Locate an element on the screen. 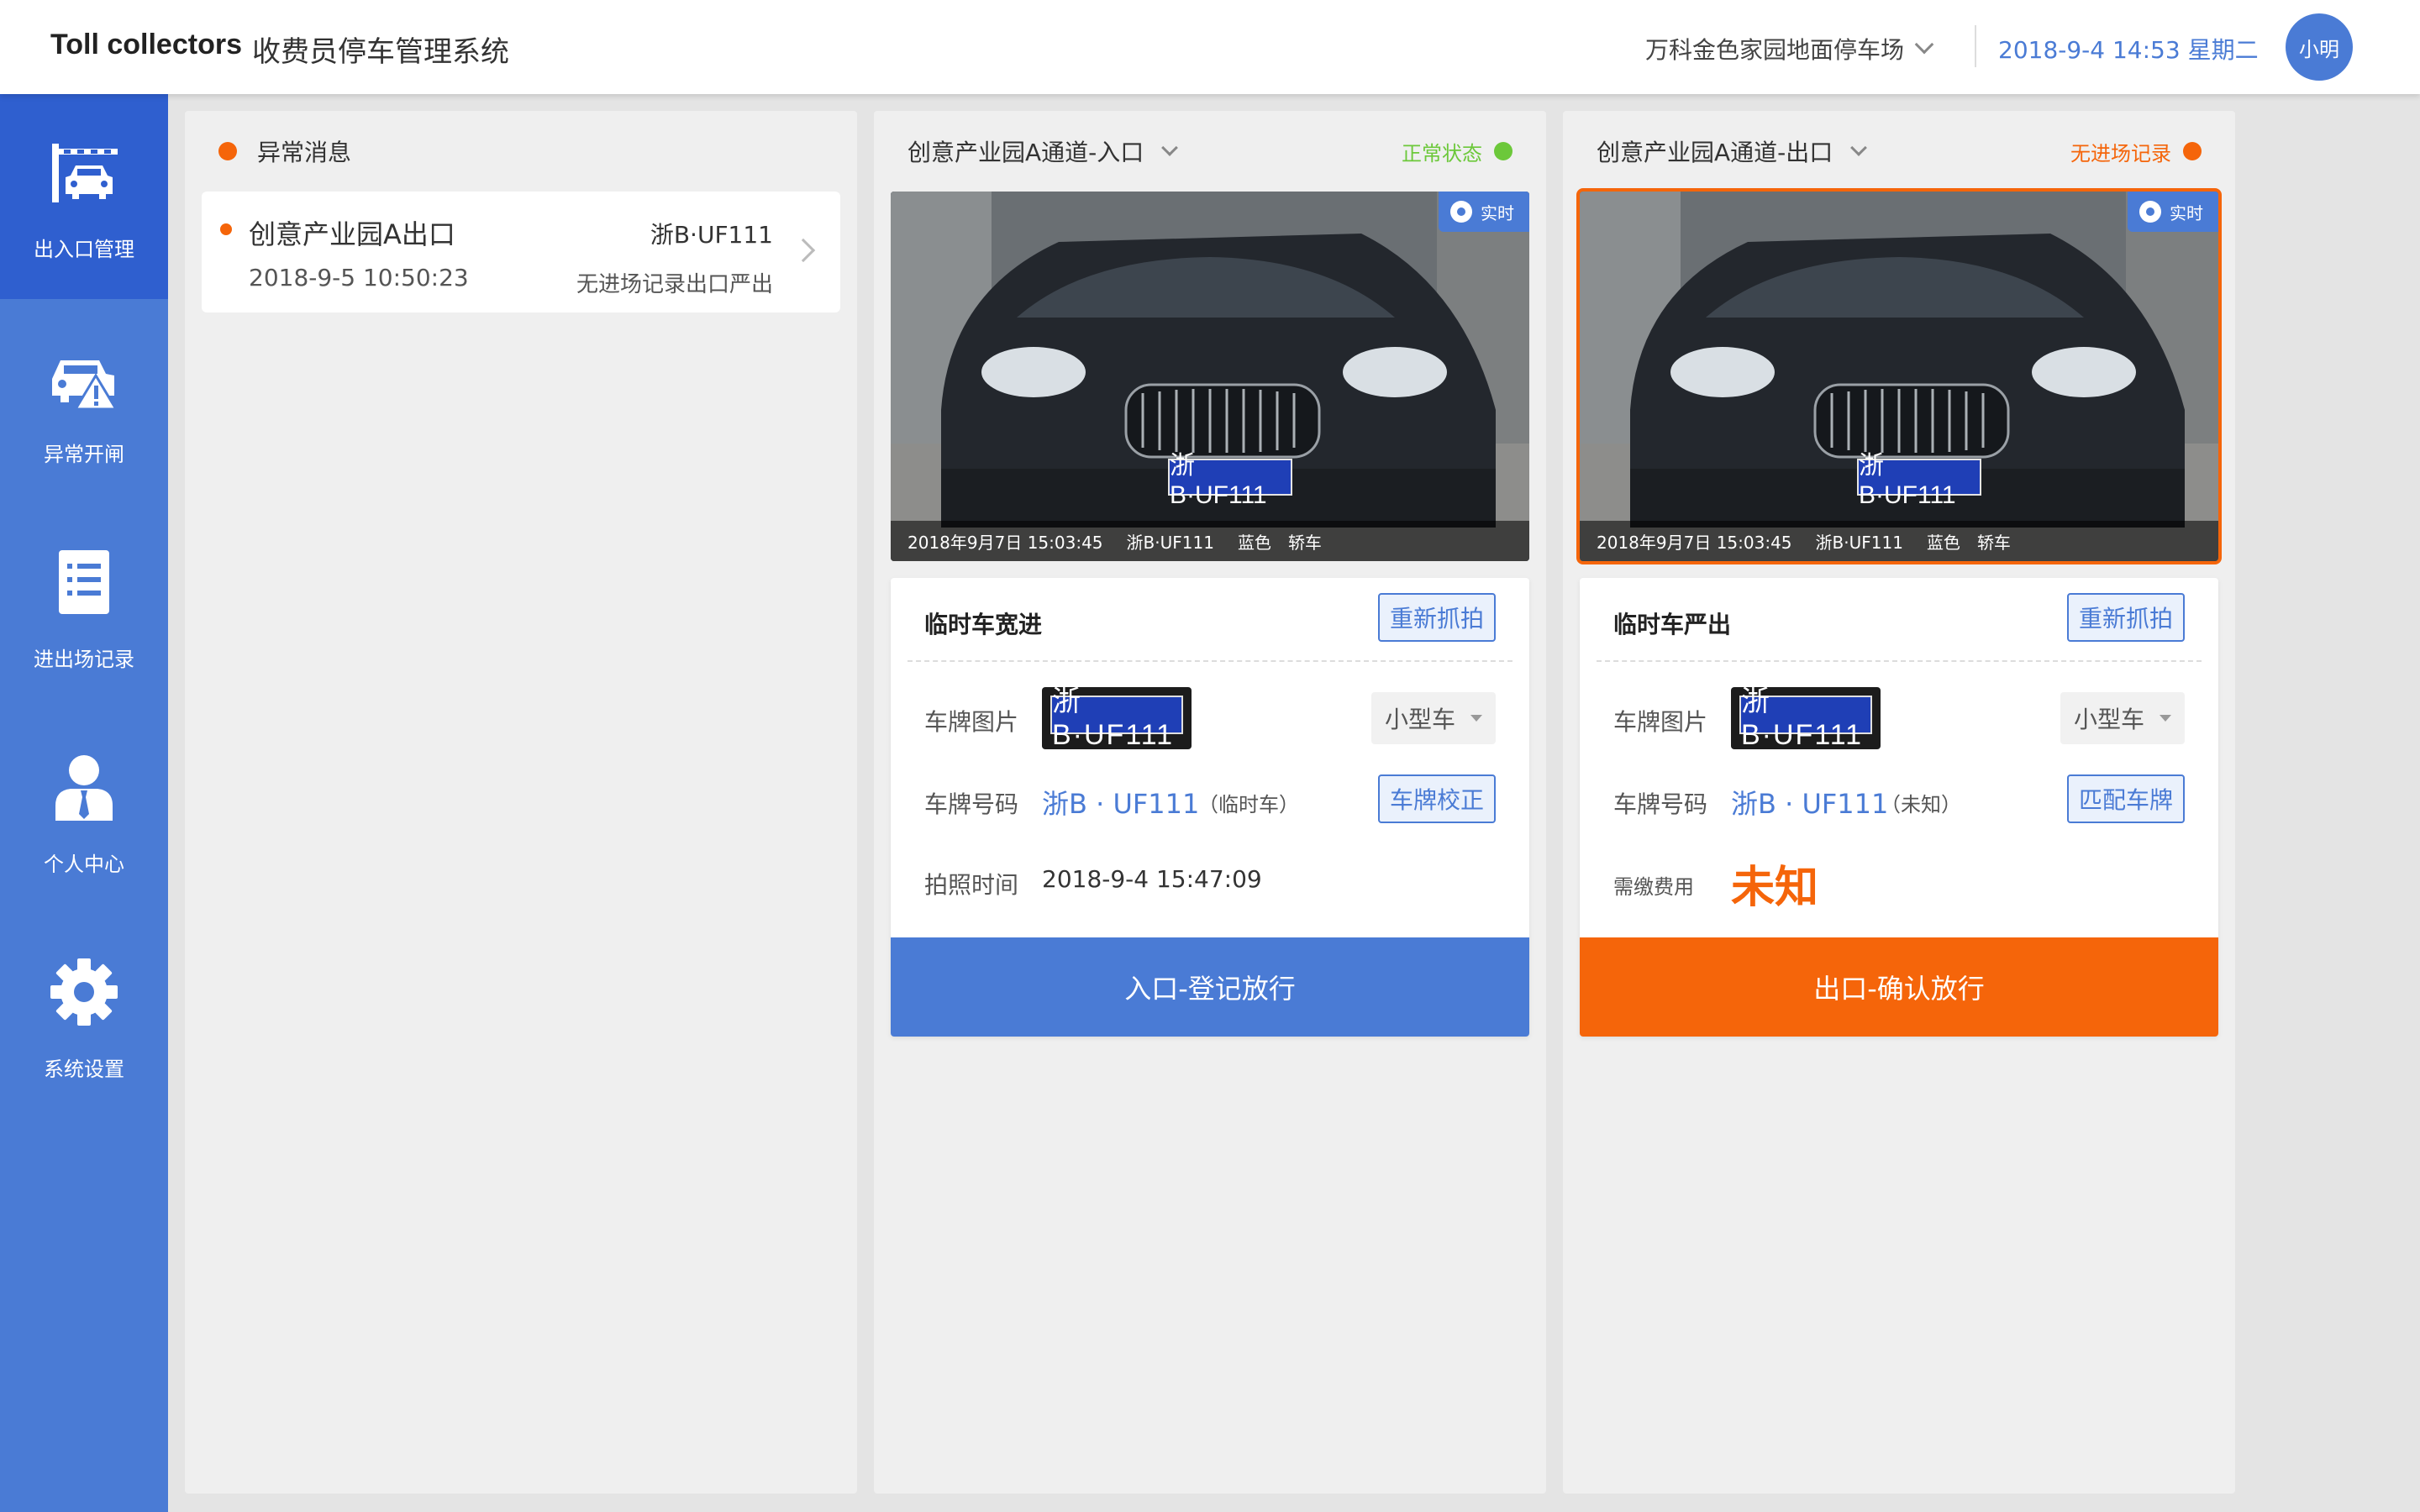 This screenshot has width=2420, height=1512. alert-dot-icon is located at coordinates (227, 151).